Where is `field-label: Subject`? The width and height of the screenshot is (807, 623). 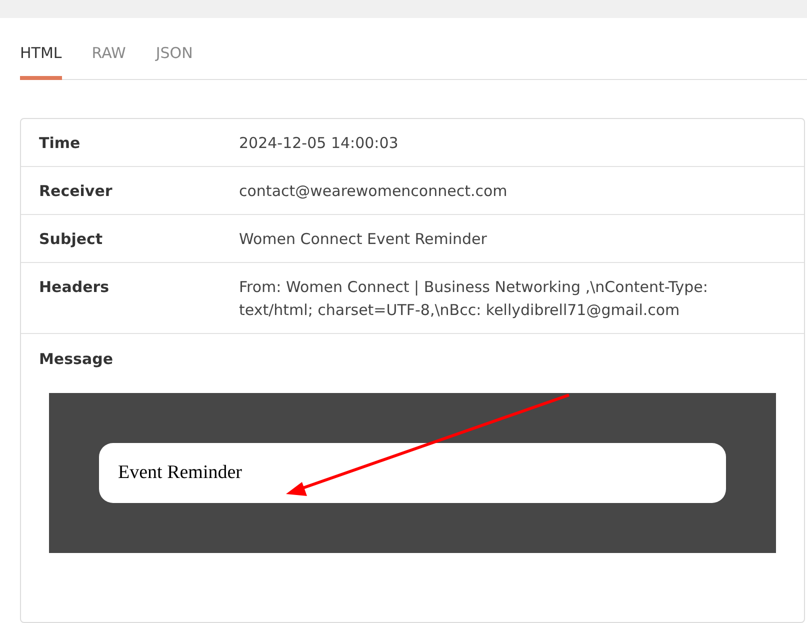 field-label: Subject is located at coordinates (71, 239).